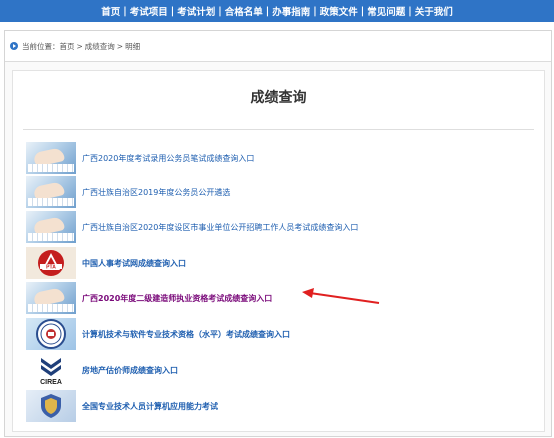  I want to click on breadcrumb-score-query: 成绩查询, so click(100, 46).